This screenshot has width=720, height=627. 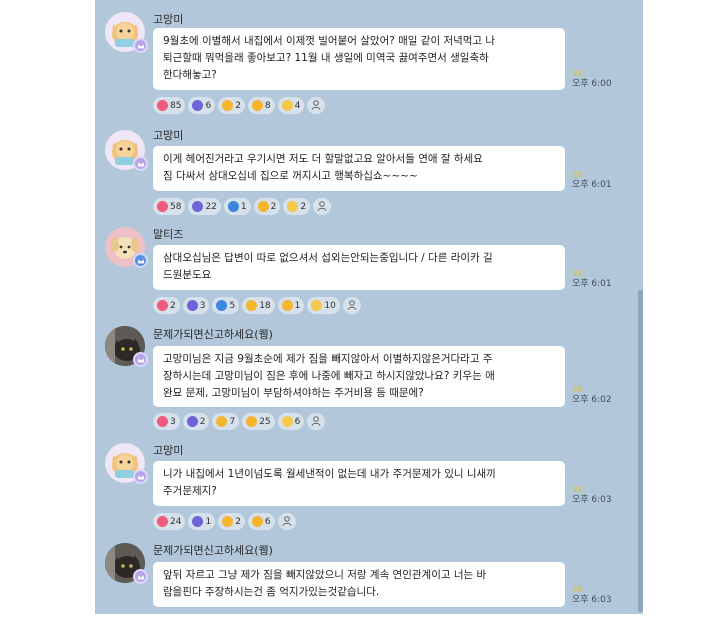 I want to click on message-line: 고망미님은 지금 9월초순에 제가 짐을 빼지않아서 이별하지않은거다라고 주, so click(x=328, y=359).